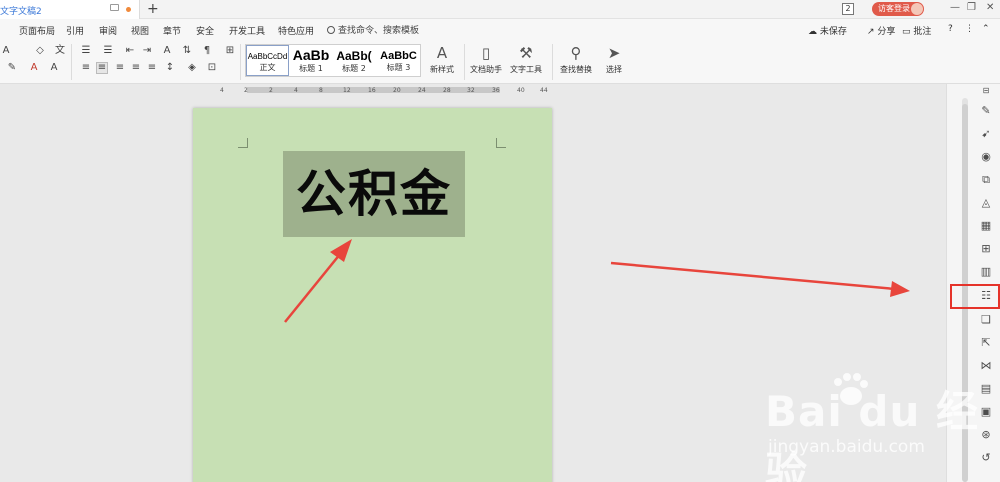  Describe the element at coordinates (187, 51) in the screenshot. I see `sort-icon: ⇅` at that location.